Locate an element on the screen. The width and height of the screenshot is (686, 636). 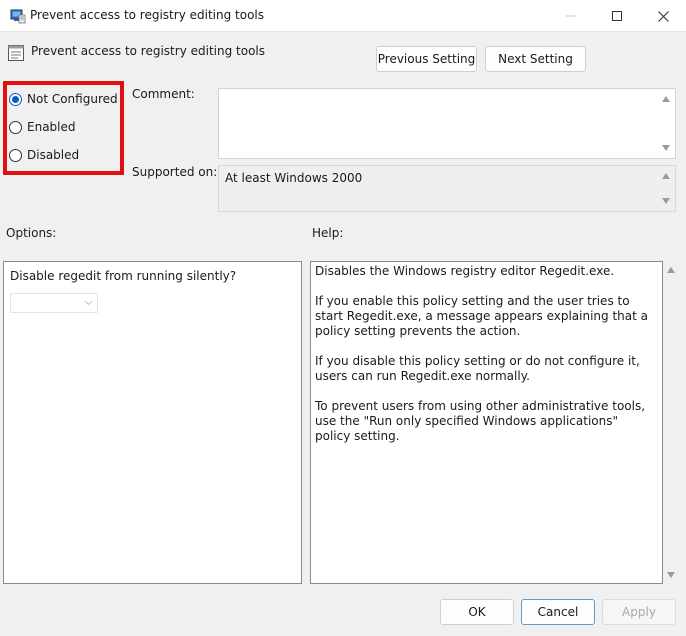
options-label: Options: is located at coordinates (31, 233).